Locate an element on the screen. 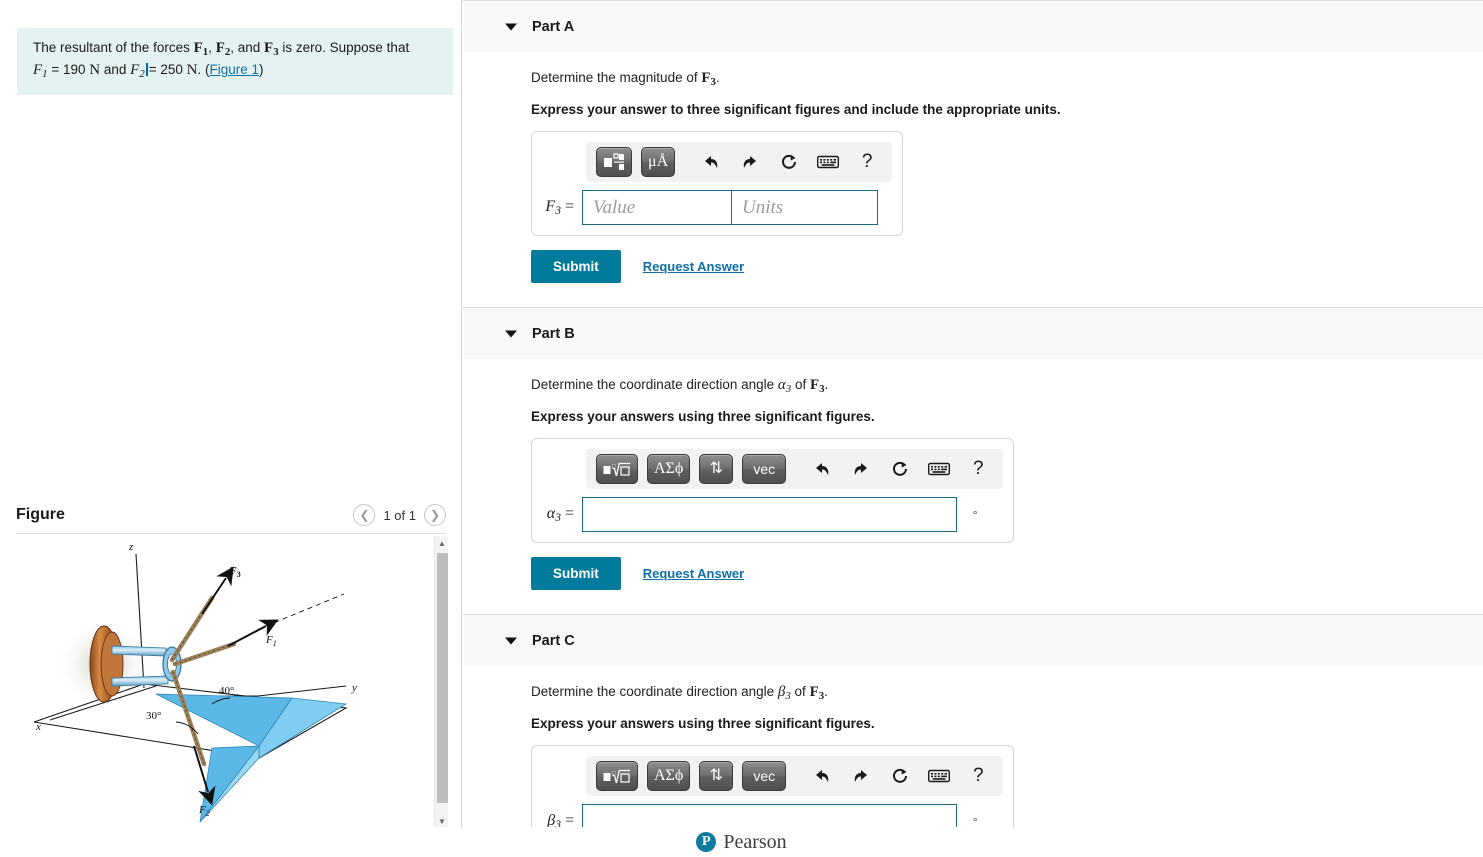 This screenshot has width=1483, height=857. units-micro-angstrom-button: μÅ is located at coordinates (658, 162).